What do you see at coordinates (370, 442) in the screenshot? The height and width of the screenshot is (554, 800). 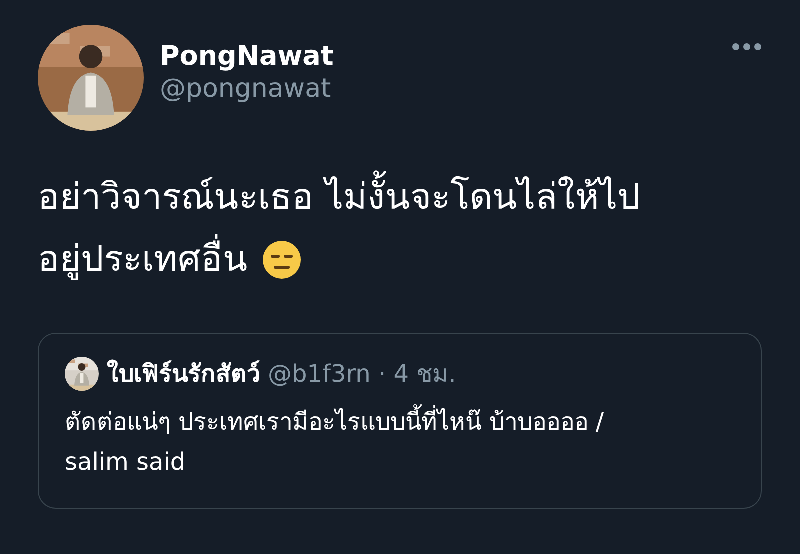 I see `quoted-tweet-text: ตัดต่อแน่ๆ ประเทศเรามีอะไรแบบนี้ที่ไหน๊ บ้าบออออ / salim said` at bounding box center [370, 442].